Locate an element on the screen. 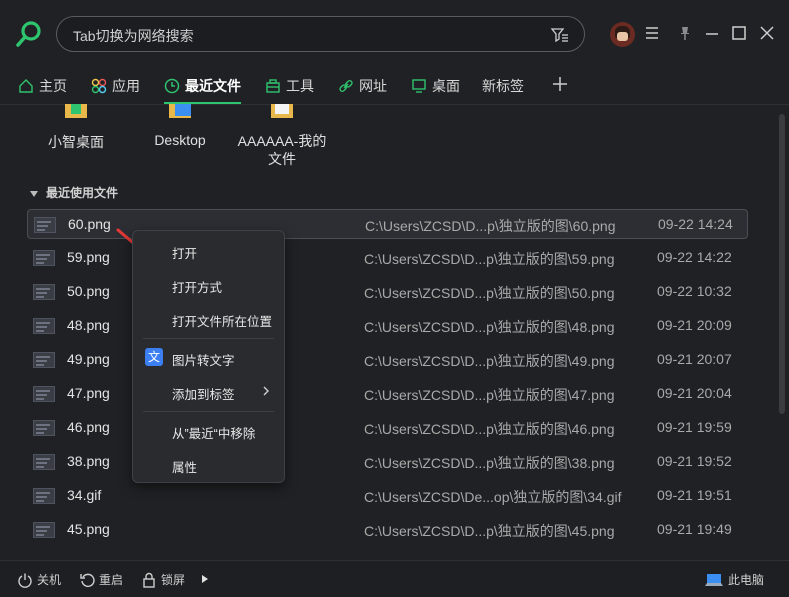 This screenshot has height=597, width=789. file-path: C:\Users\ZCSD\D...p\独立版的图\50.png is located at coordinates (489, 293).